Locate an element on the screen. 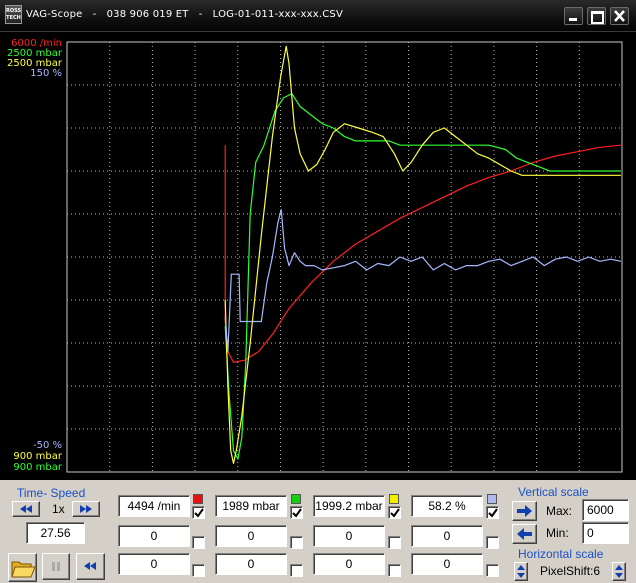  channel-4-offset: 0 is located at coordinates (447, 536).